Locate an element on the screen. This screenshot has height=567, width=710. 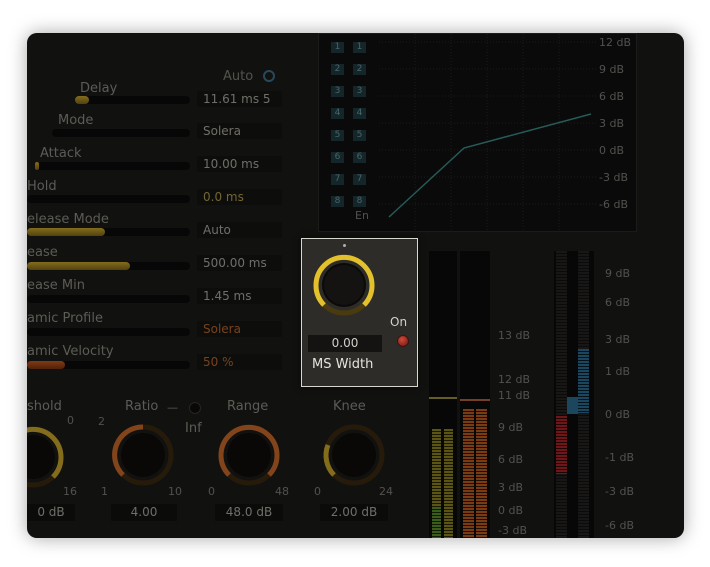
mode-slider is located at coordinates (121, 133).